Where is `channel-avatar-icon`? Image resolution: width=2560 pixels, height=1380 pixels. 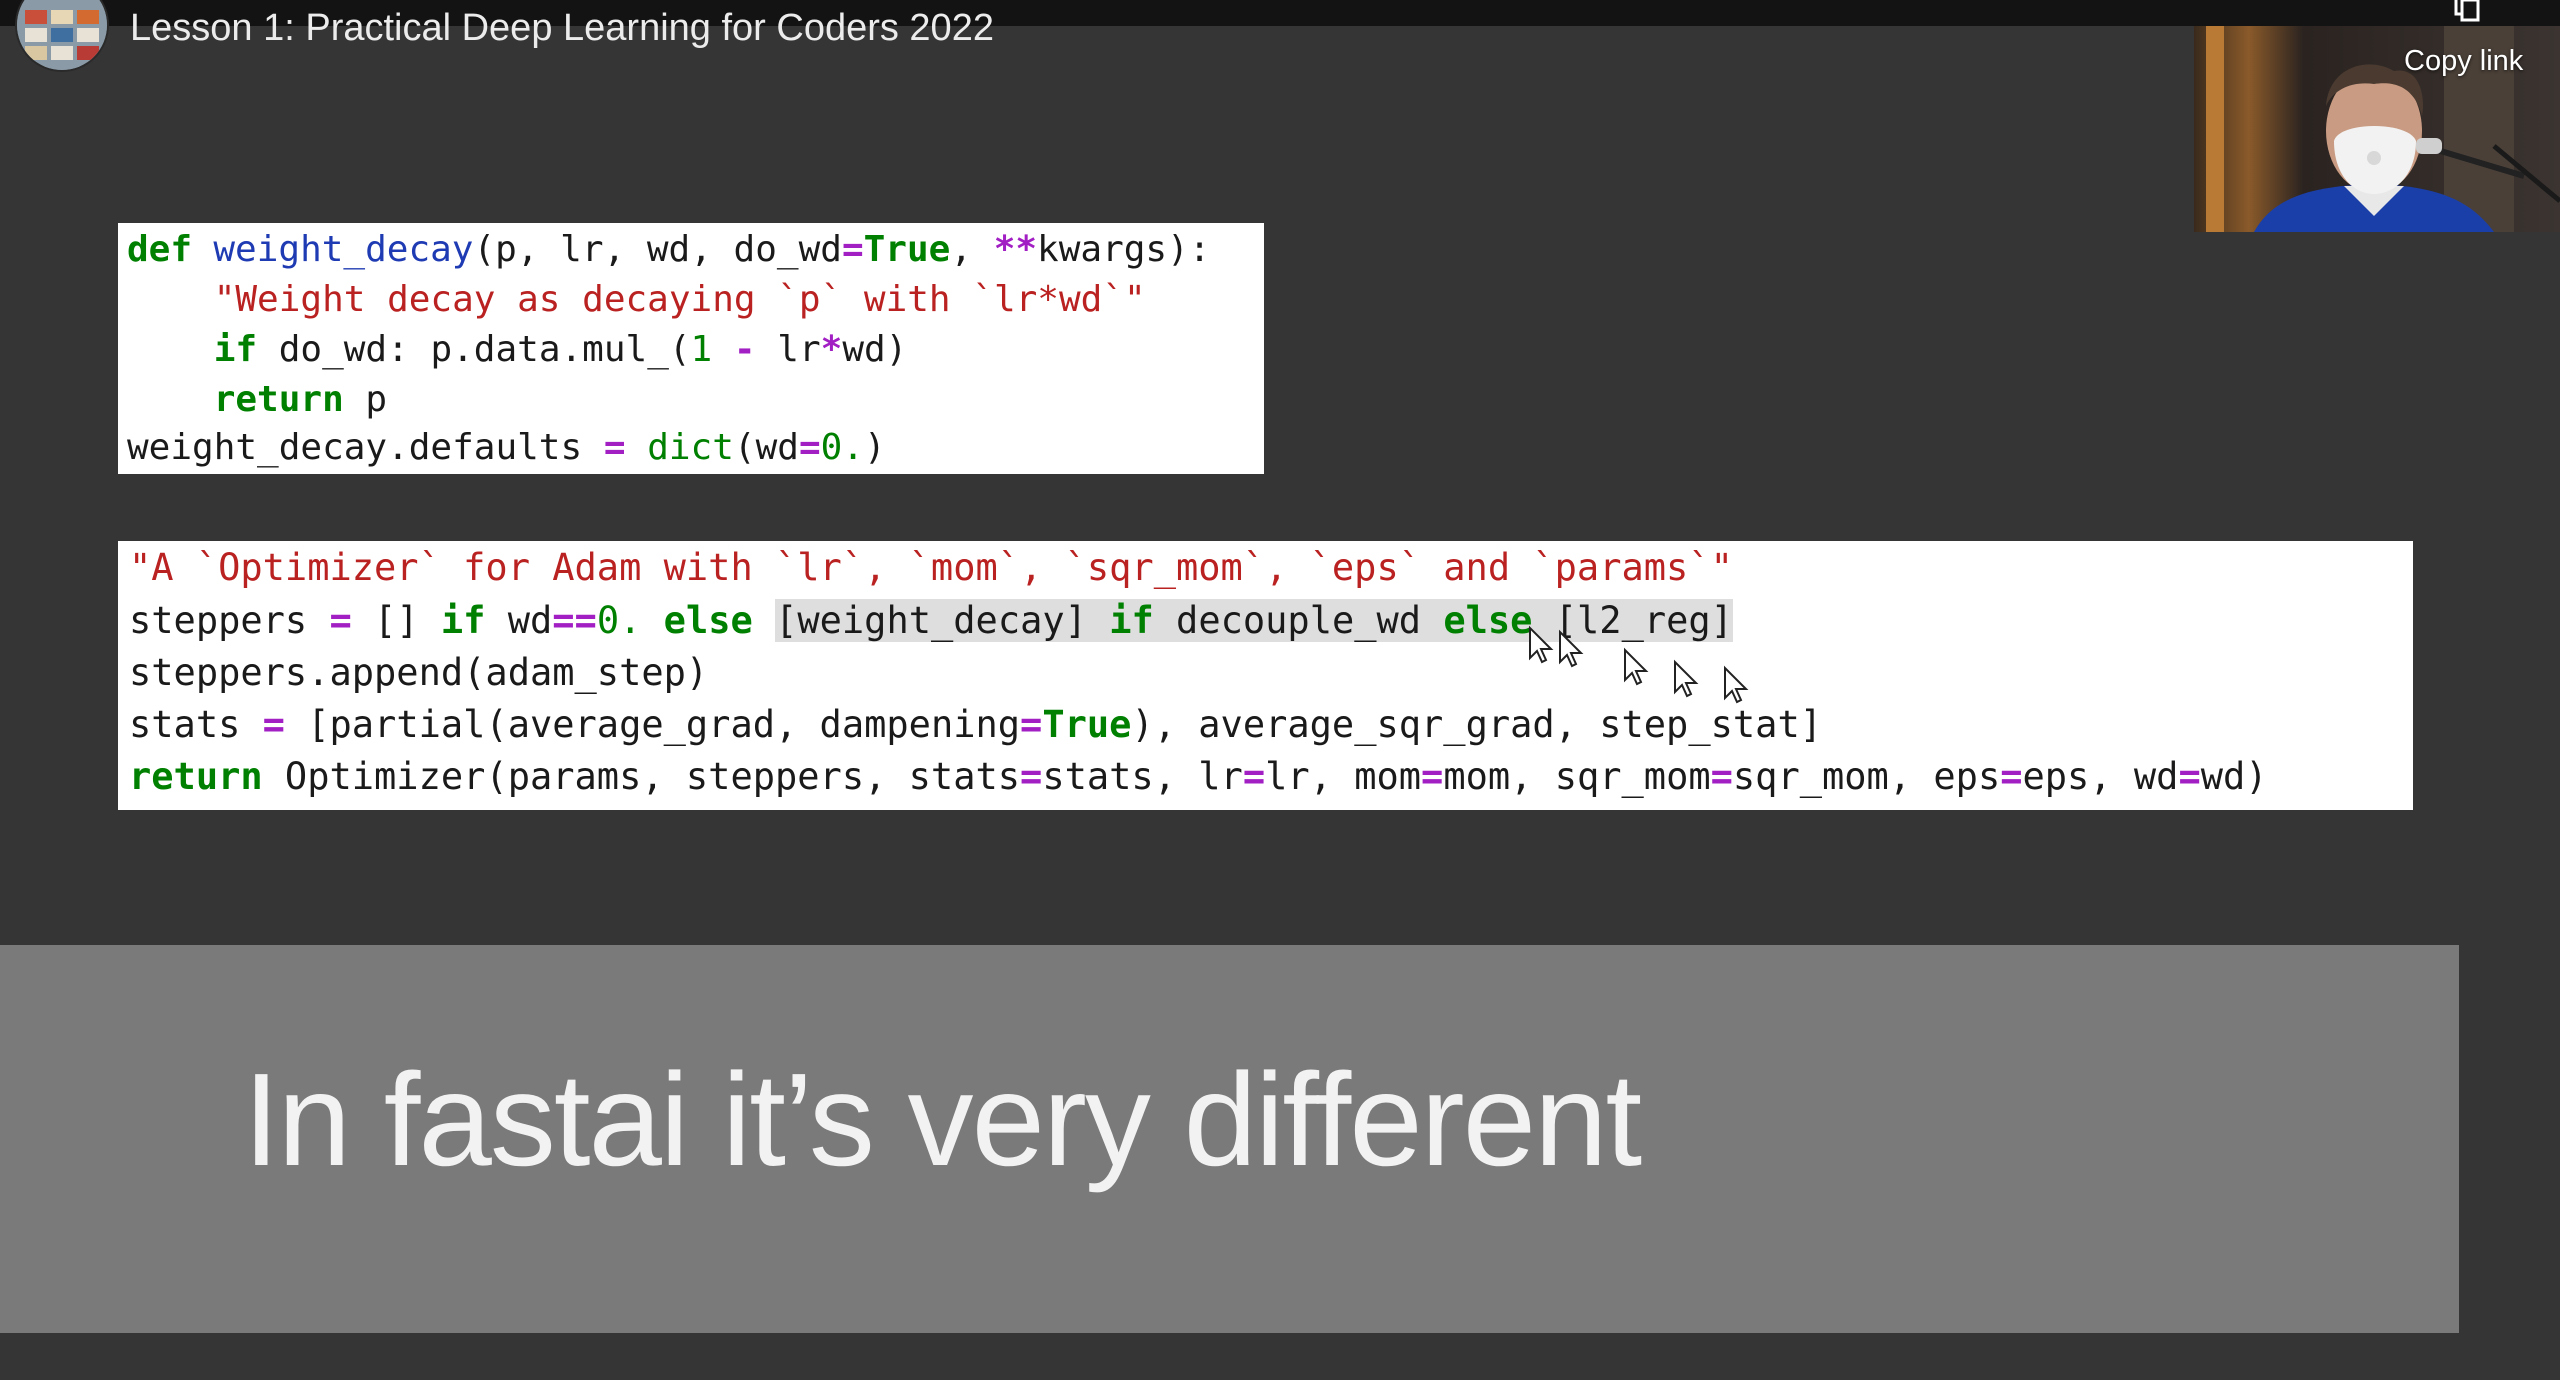
channel-avatar-icon is located at coordinates (62, 35).